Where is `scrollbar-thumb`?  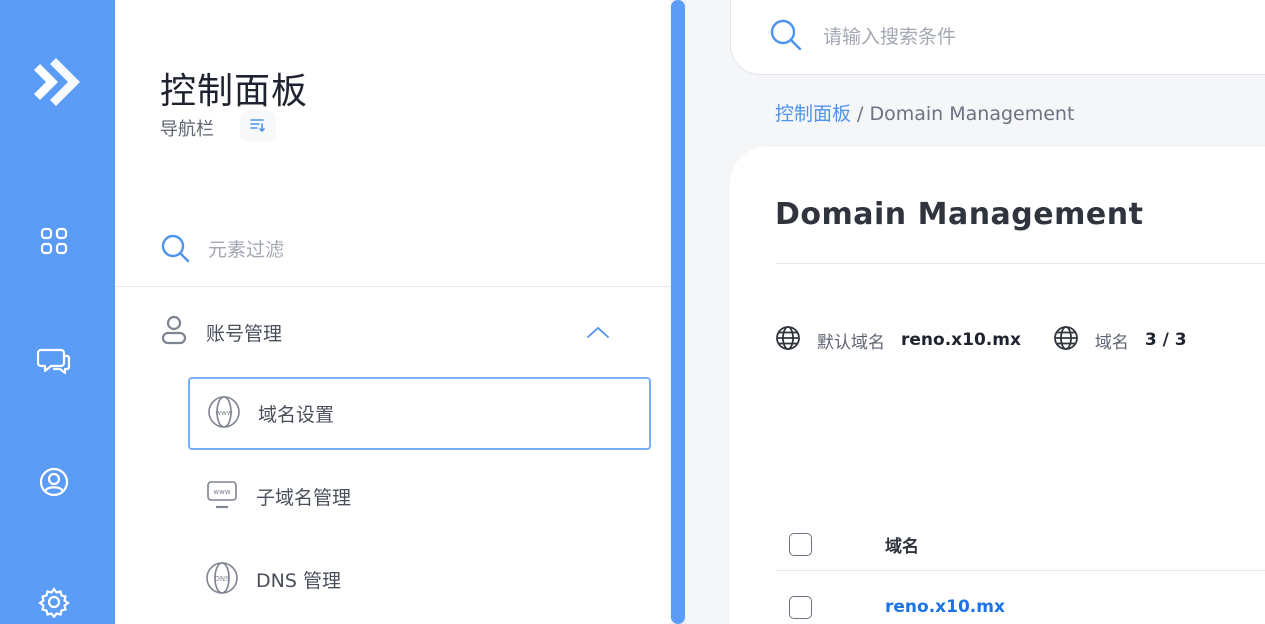 scrollbar-thumb is located at coordinates (678, 312).